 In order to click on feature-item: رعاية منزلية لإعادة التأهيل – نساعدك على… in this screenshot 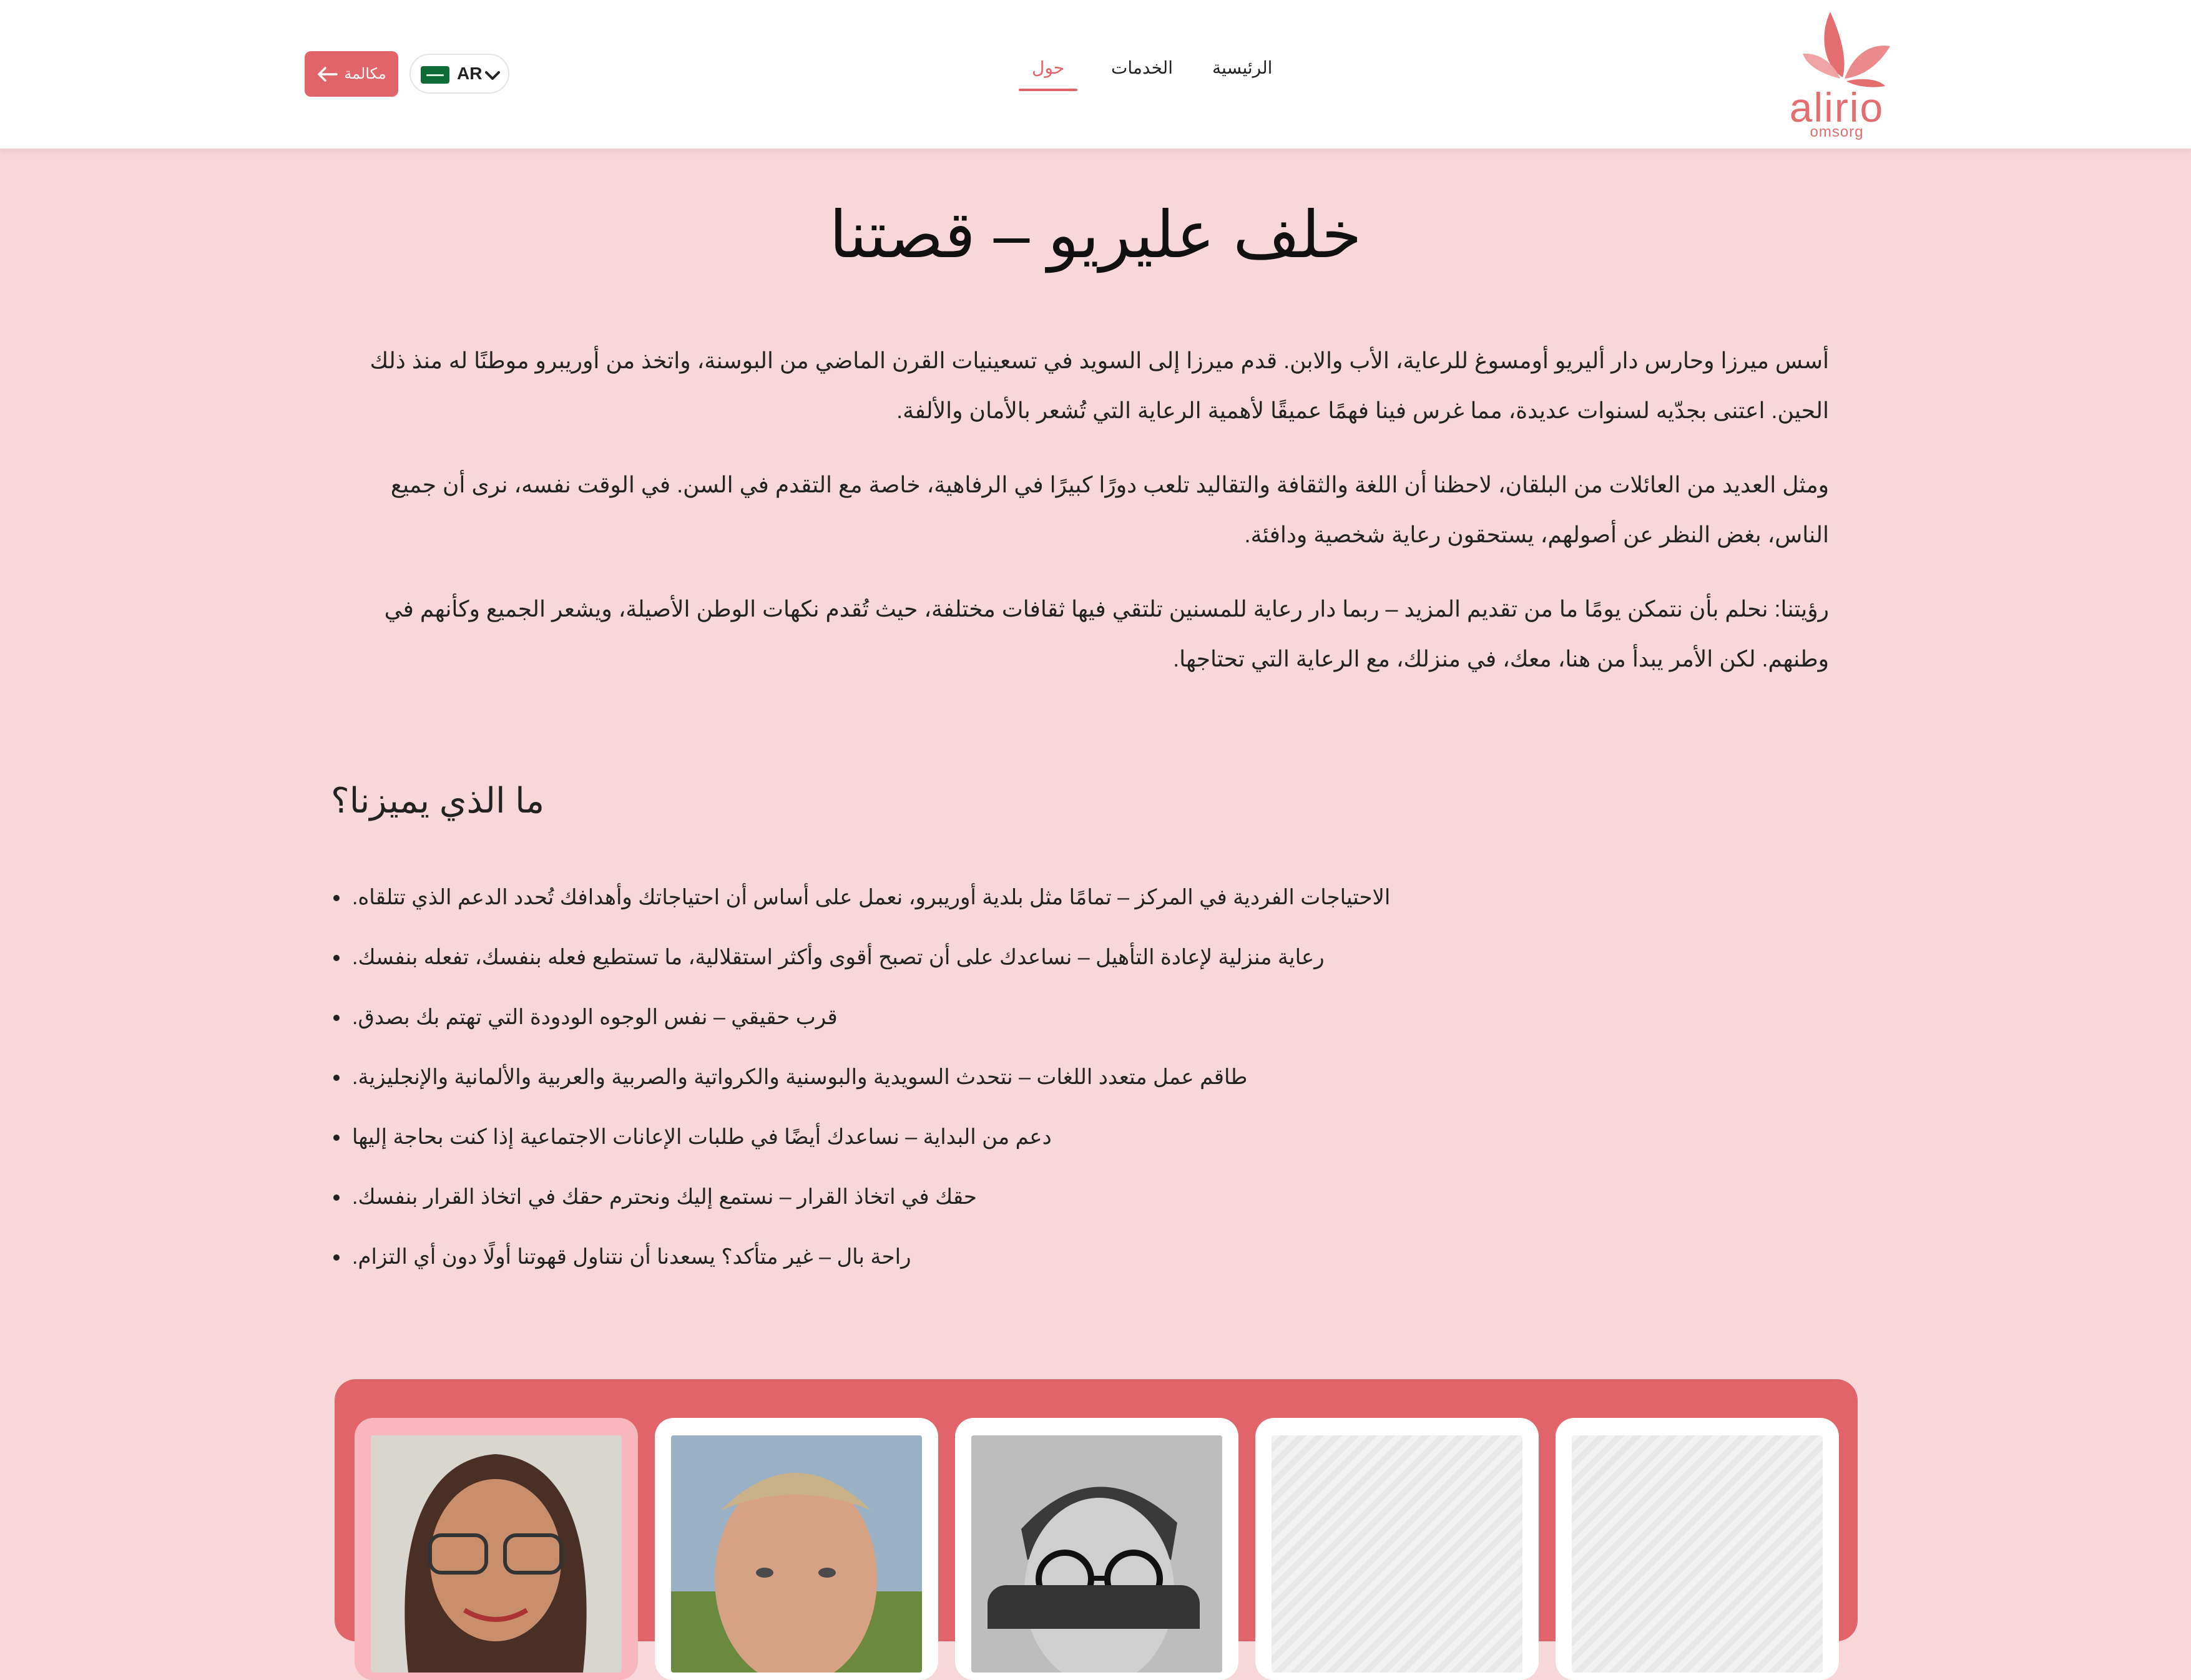, I will do `click(1080, 957)`.